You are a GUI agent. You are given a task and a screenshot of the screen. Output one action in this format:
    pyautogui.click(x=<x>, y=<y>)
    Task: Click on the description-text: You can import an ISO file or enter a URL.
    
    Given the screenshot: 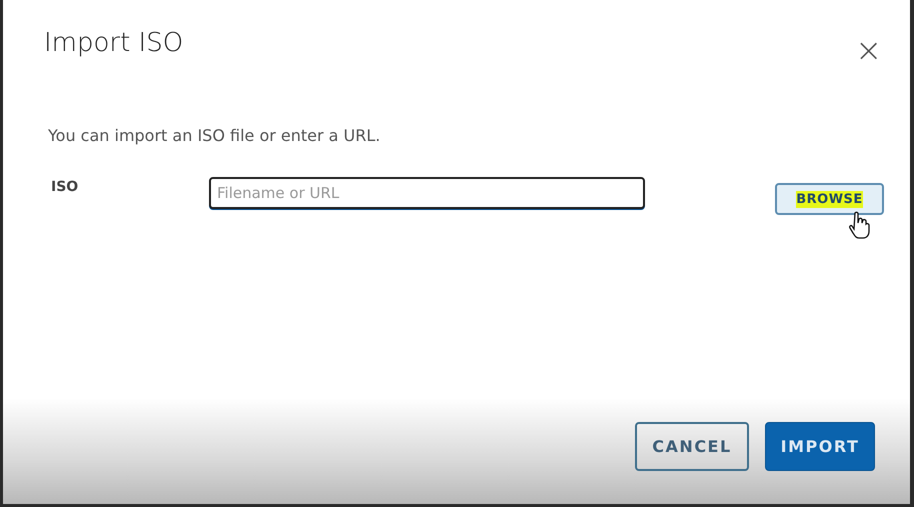 What is the action you would take?
    pyautogui.click(x=215, y=135)
    